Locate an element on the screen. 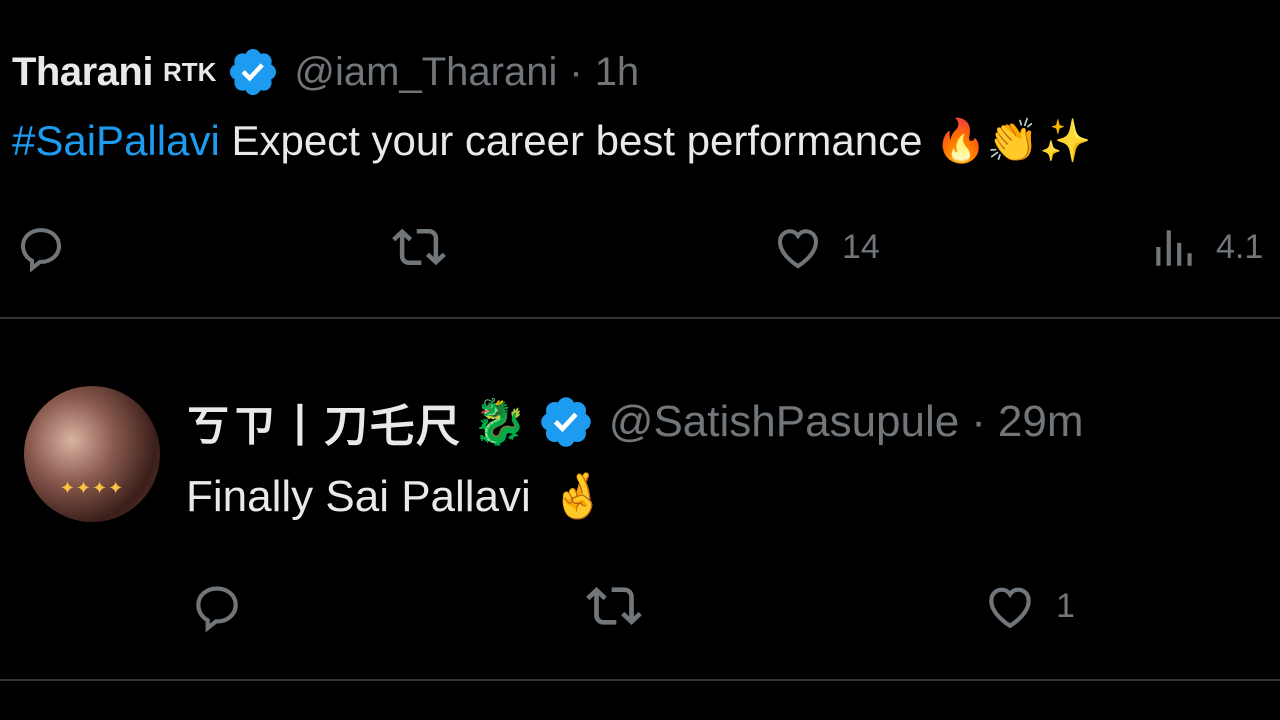  tweet-body-text: Expect your career best performance is located at coordinates (571, 140).